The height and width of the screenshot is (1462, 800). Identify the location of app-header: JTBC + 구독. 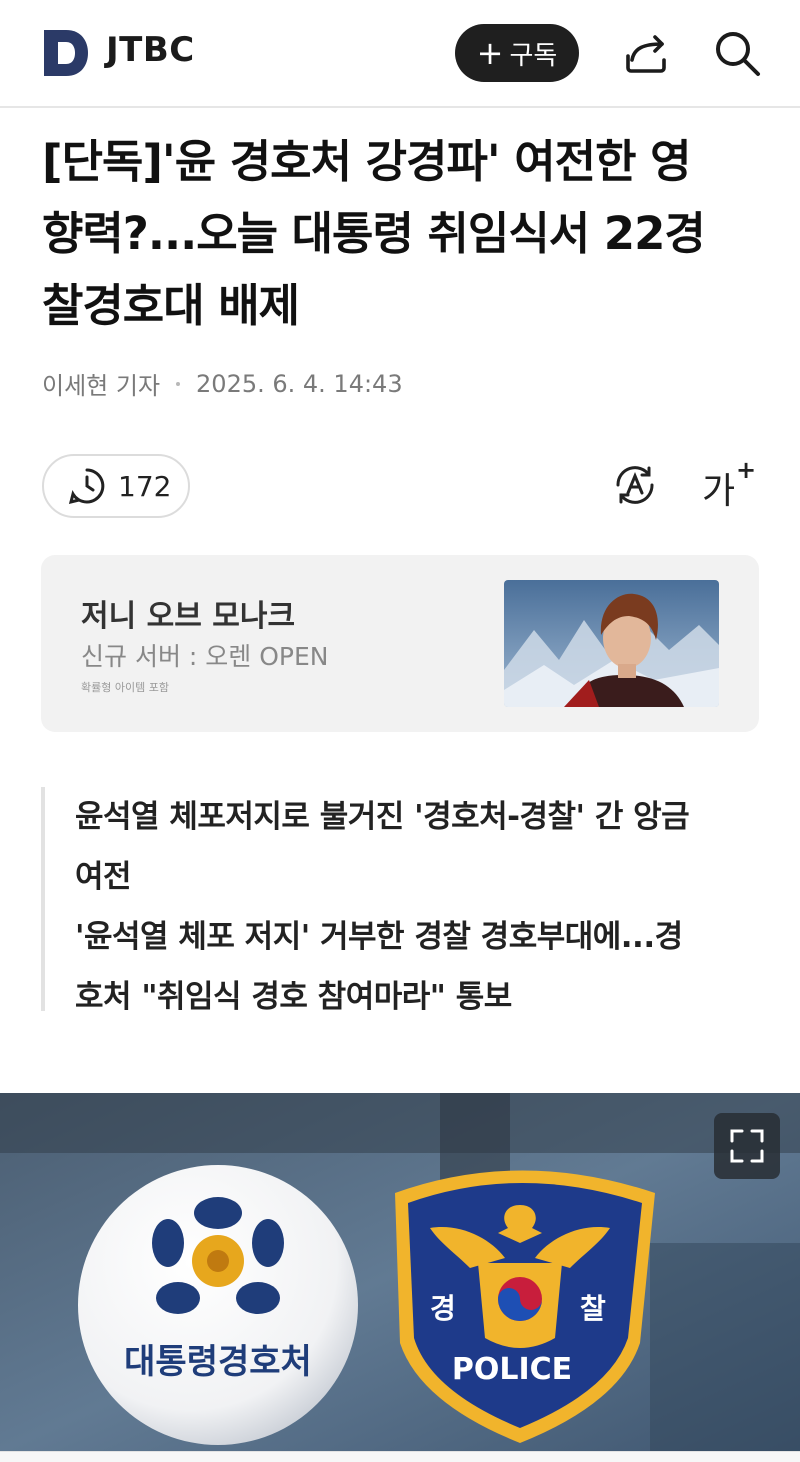
(400, 54).